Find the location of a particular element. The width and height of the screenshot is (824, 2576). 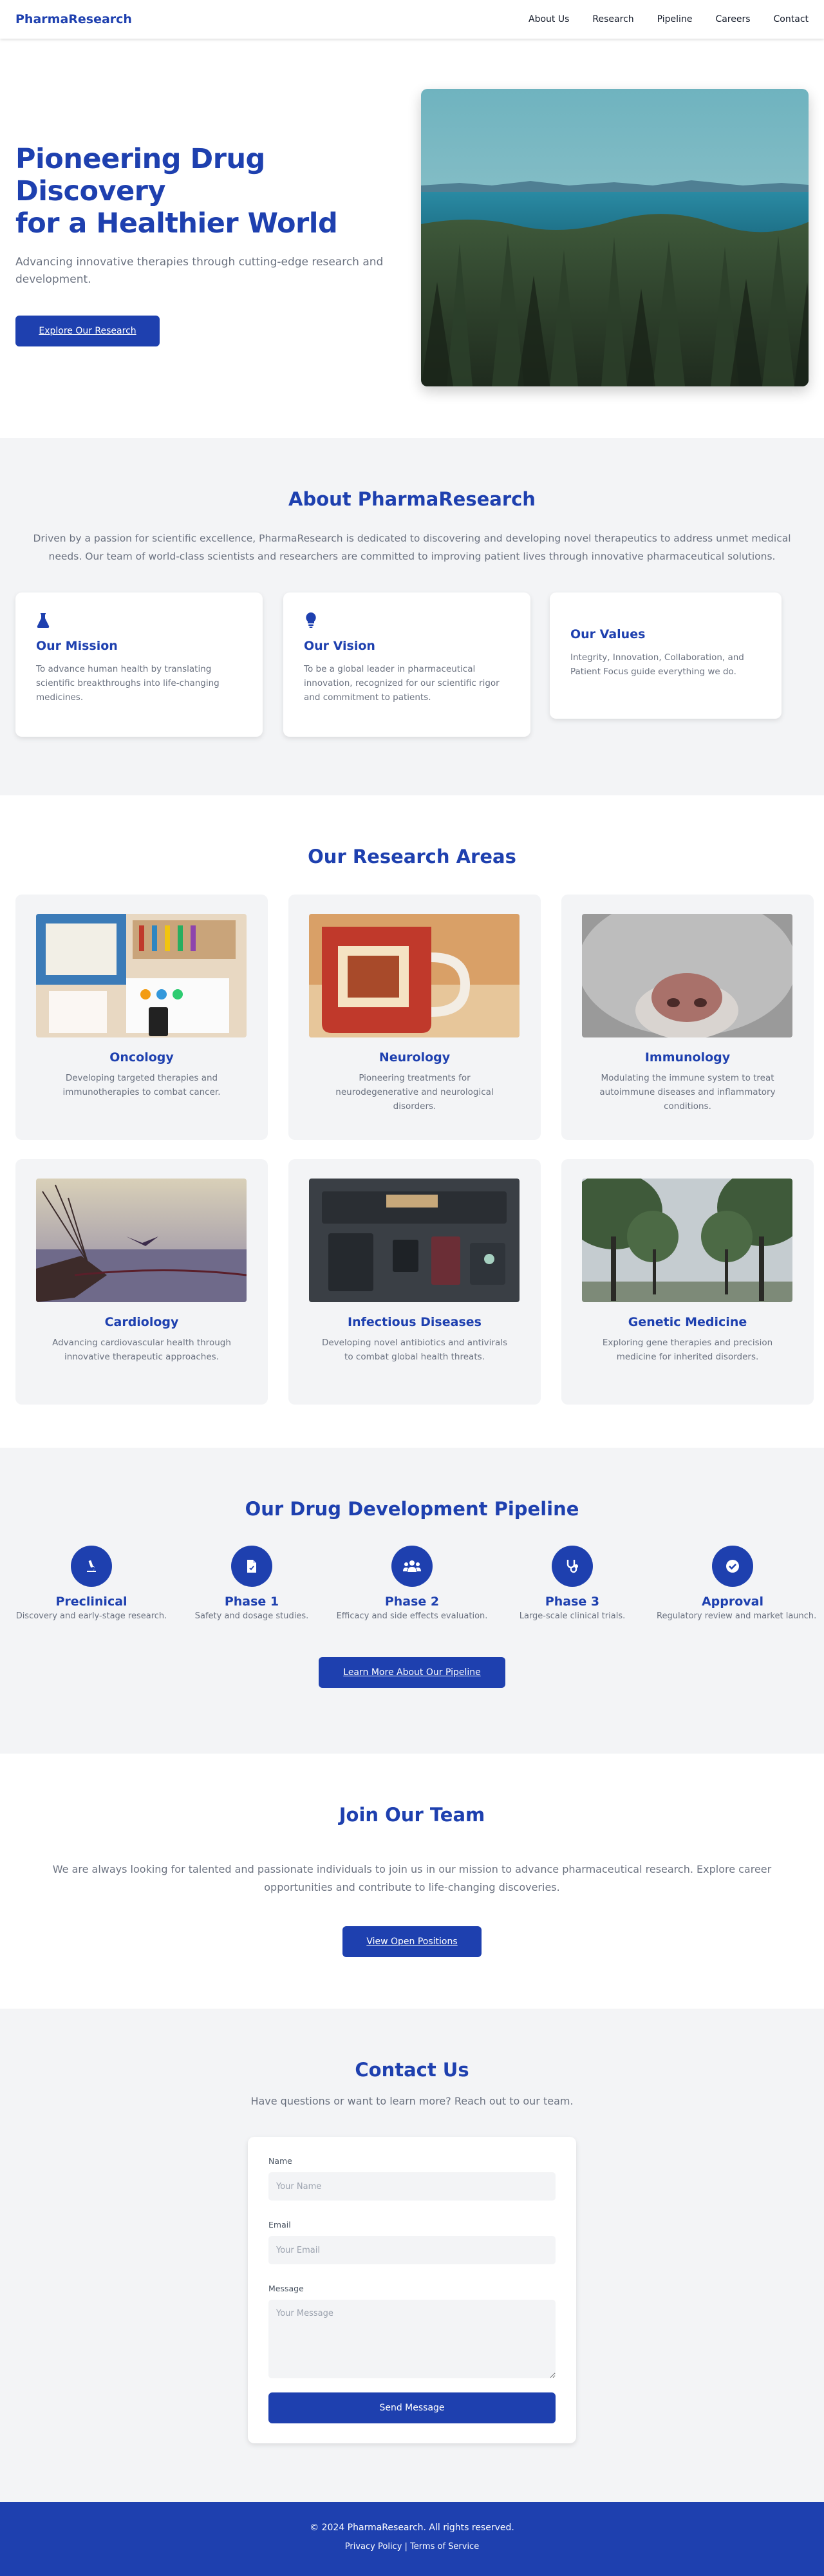

vision-title: Our Vision is located at coordinates (340, 646).